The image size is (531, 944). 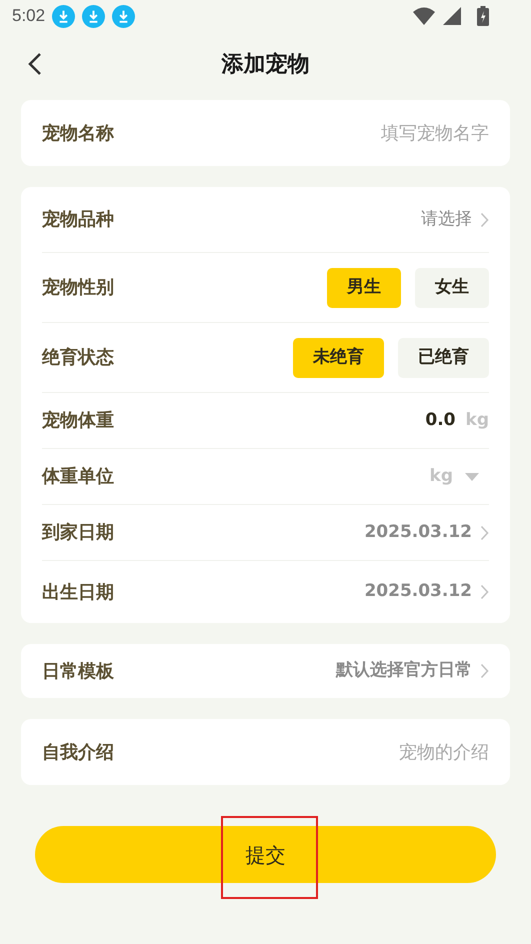 I want to click on submit-button: 提交, so click(x=265, y=854).